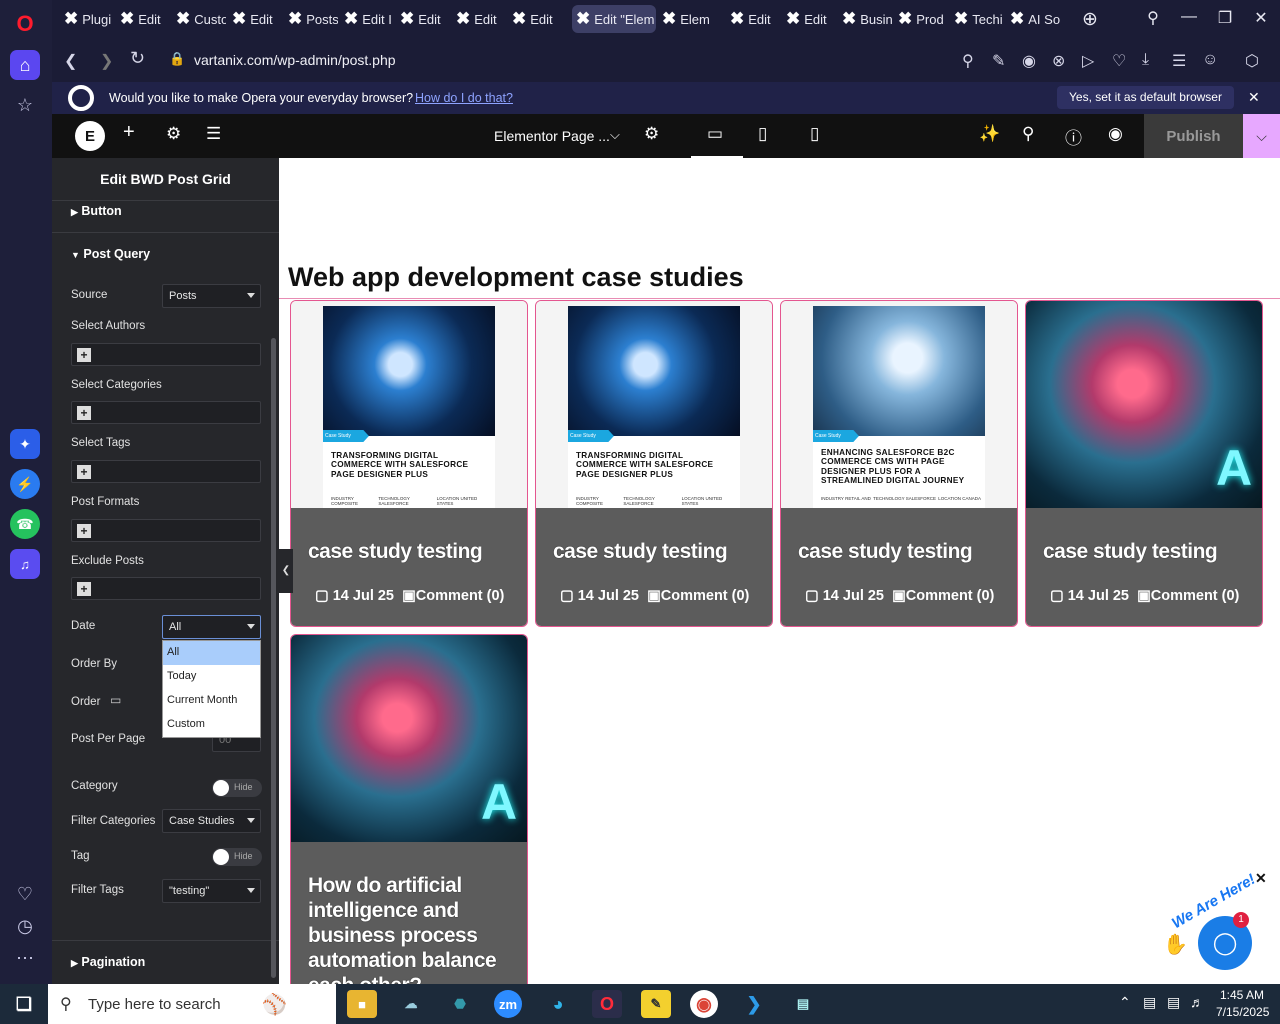 Image resolution: width=1280 pixels, height=1024 pixels. What do you see at coordinates (211, 677) in the screenshot?
I see `date-option-today: Today` at bounding box center [211, 677].